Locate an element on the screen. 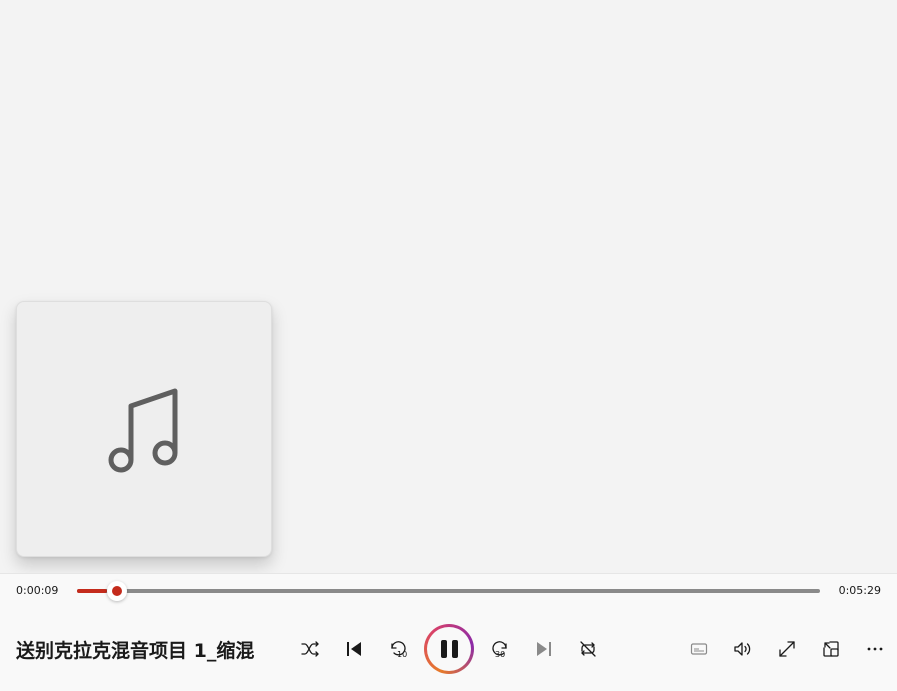 The height and width of the screenshot is (691, 897). volume-button is located at coordinates (743, 649).